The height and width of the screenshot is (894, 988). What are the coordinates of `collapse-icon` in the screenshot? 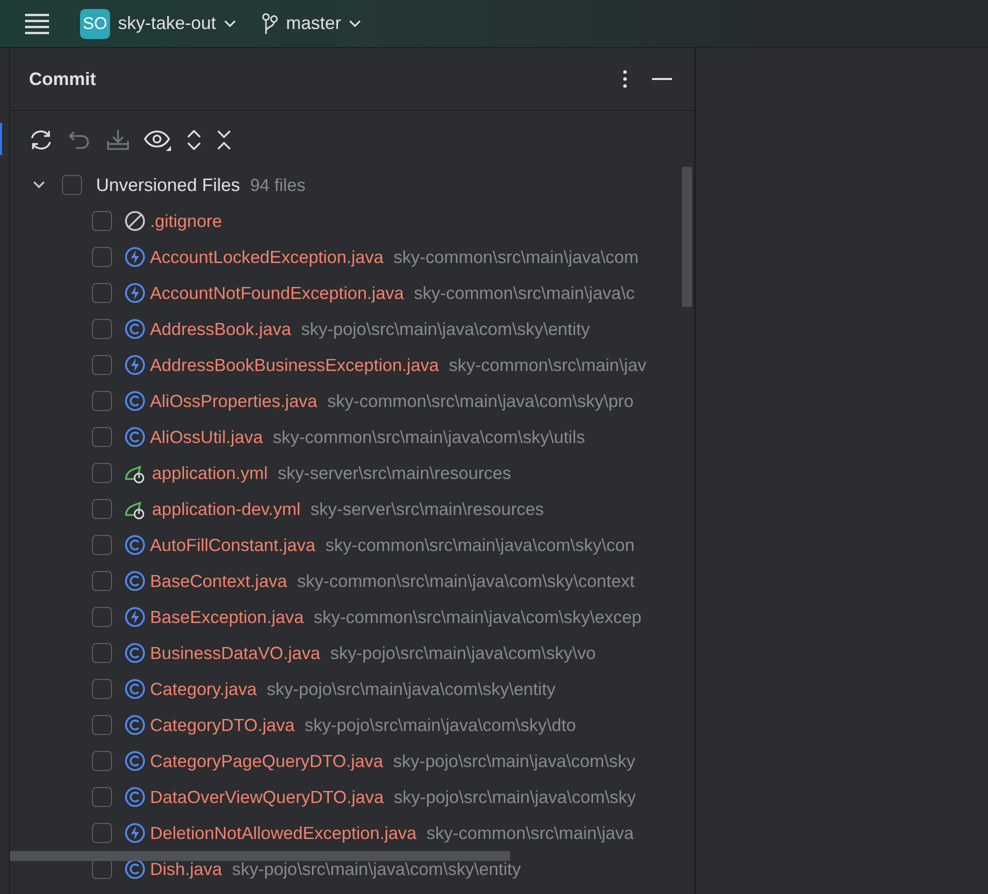 It's located at (224, 140).